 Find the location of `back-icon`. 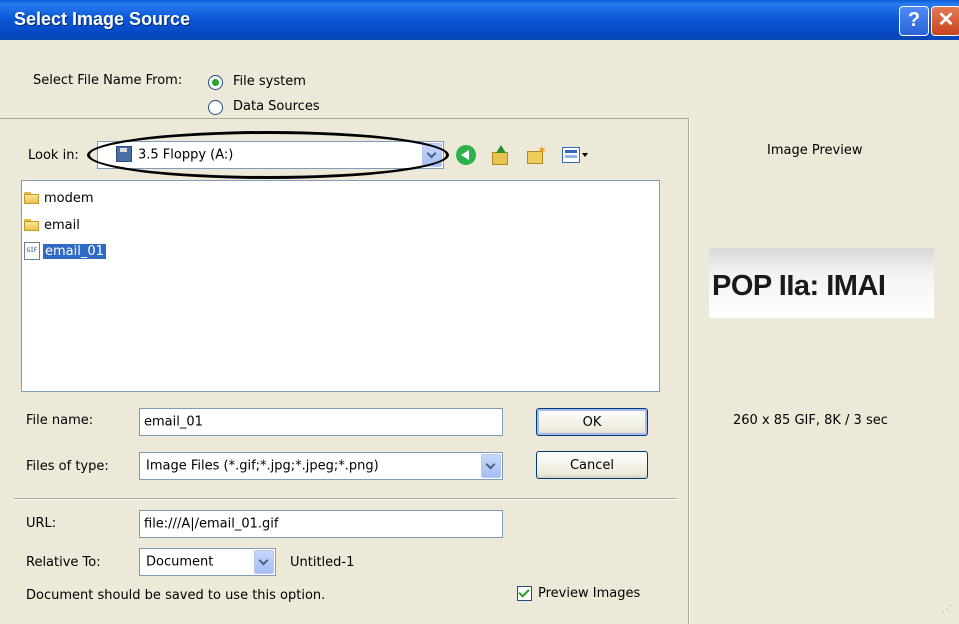

back-icon is located at coordinates (466, 155).